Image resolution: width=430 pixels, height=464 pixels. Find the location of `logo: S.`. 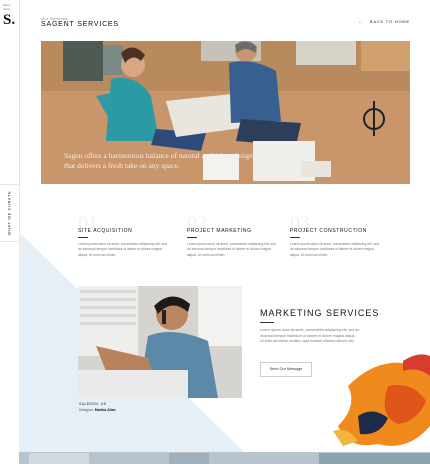

logo: S. is located at coordinates (9, 20).